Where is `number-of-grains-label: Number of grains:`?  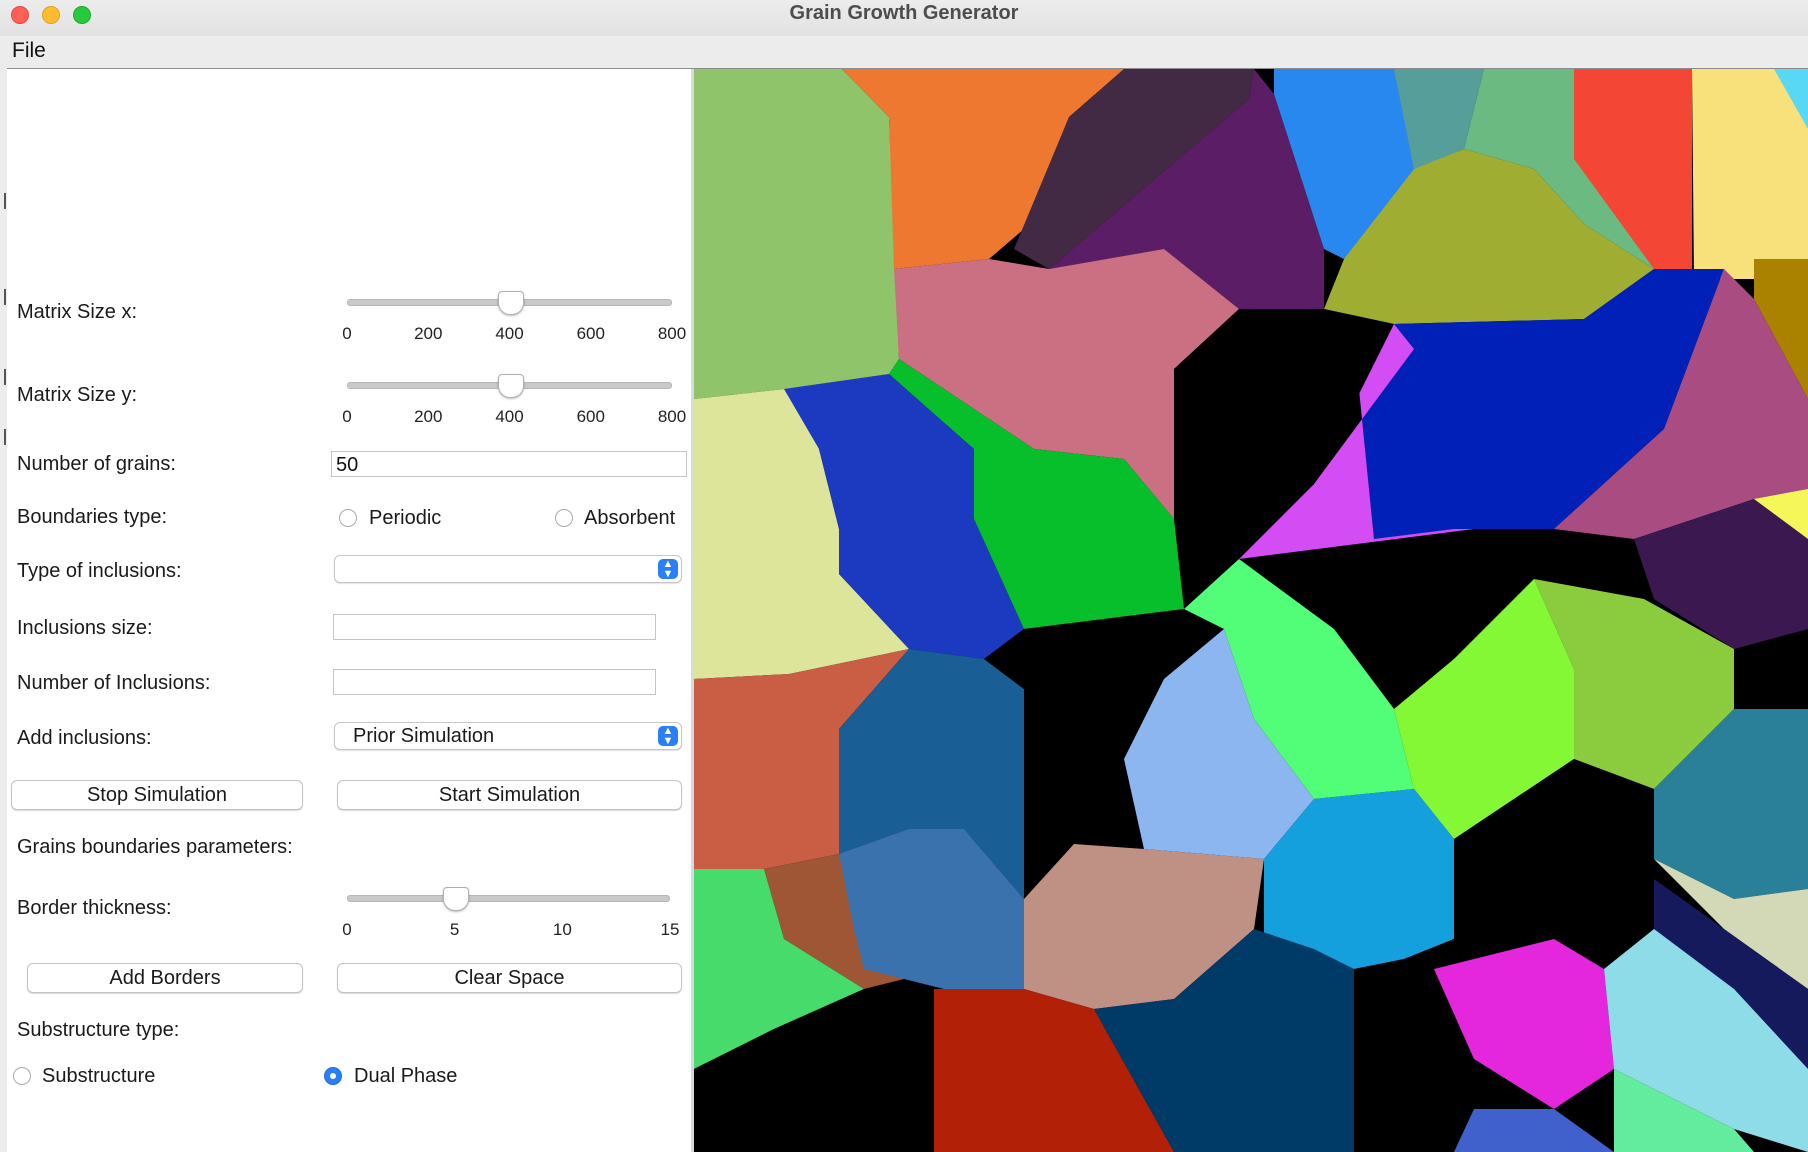
number-of-grains-label: Number of grains: is located at coordinates (96, 464).